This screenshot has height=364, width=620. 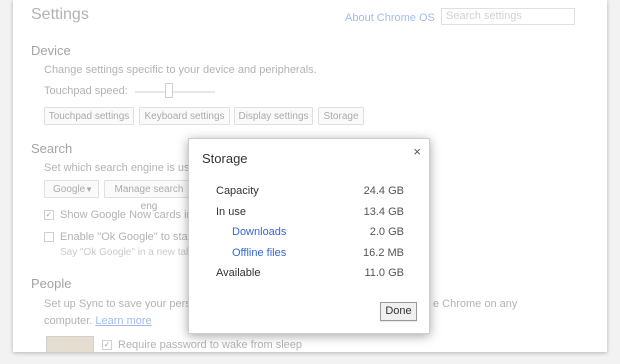 I want to click on in-use-value: 13.4 GB, so click(x=383, y=212).